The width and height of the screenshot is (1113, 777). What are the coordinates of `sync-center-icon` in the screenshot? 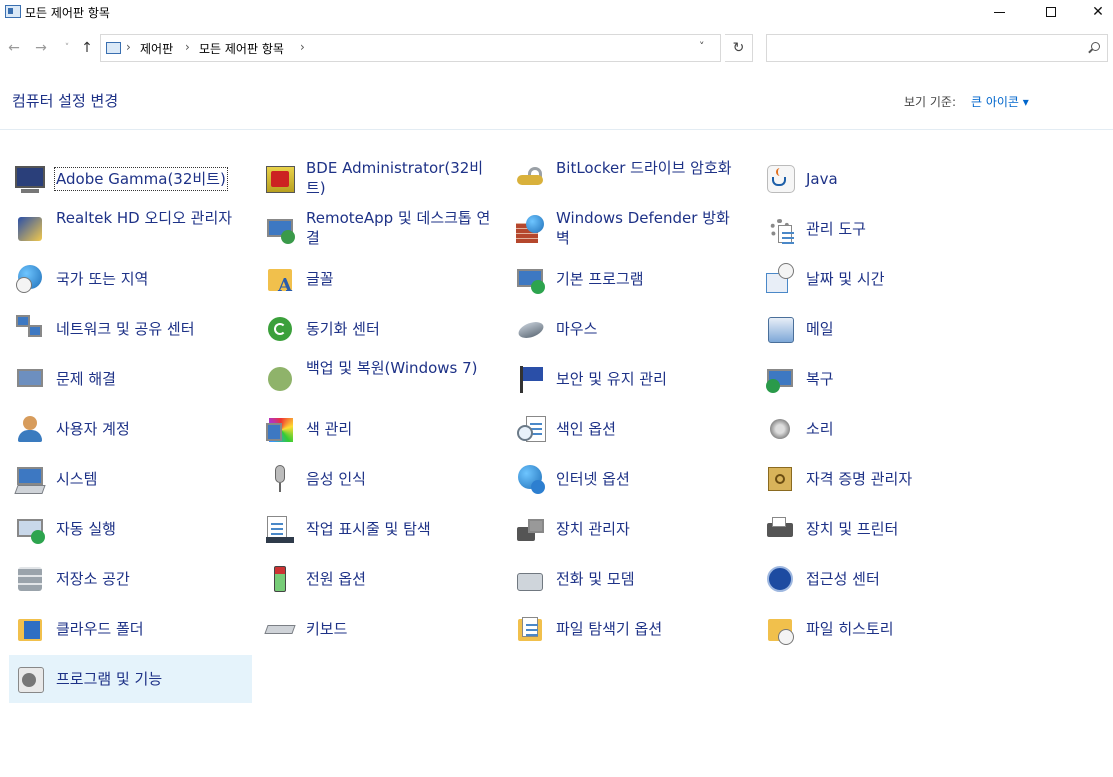 It's located at (280, 329).